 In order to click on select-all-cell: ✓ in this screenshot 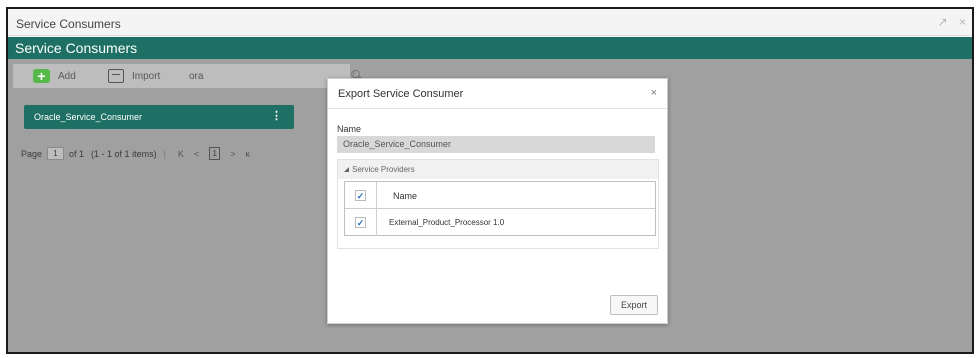, I will do `click(361, 195)`.